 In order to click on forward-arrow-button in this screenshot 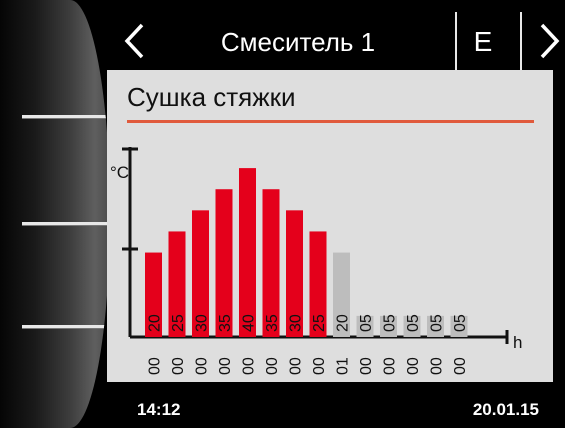, I will do `click(549, 43)`.